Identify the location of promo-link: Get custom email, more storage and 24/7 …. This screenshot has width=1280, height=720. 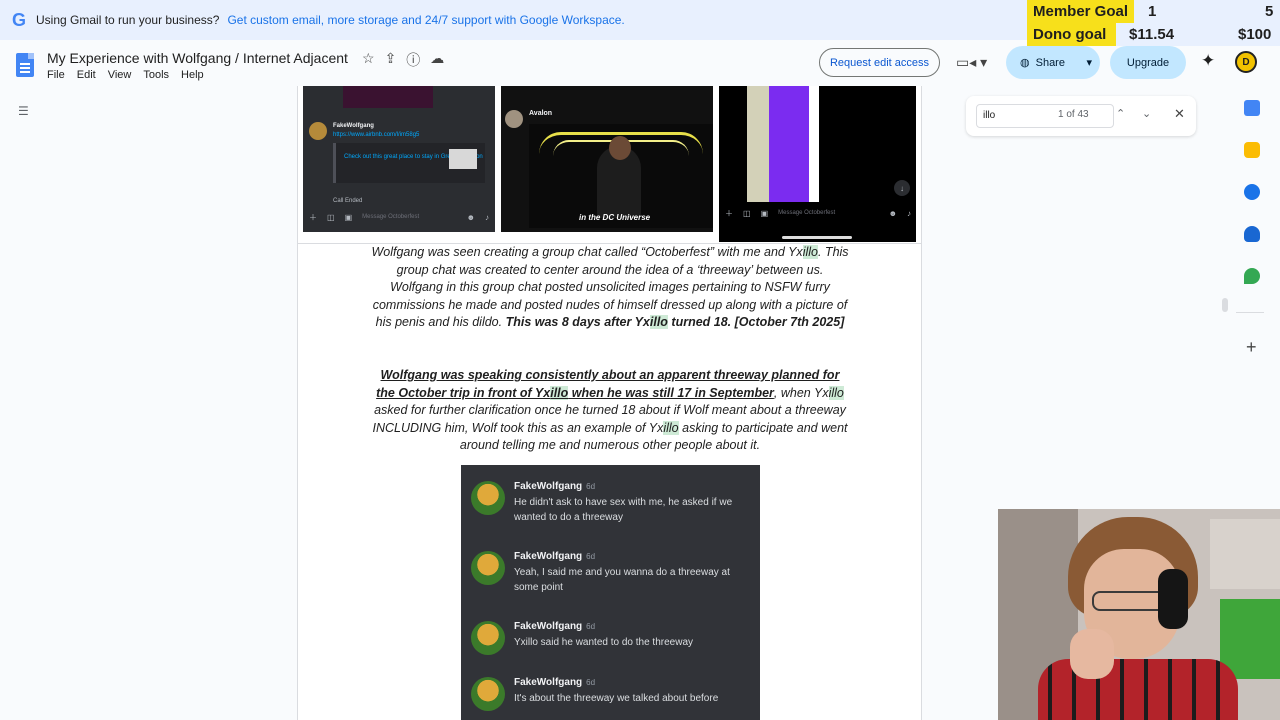
(425, 20).